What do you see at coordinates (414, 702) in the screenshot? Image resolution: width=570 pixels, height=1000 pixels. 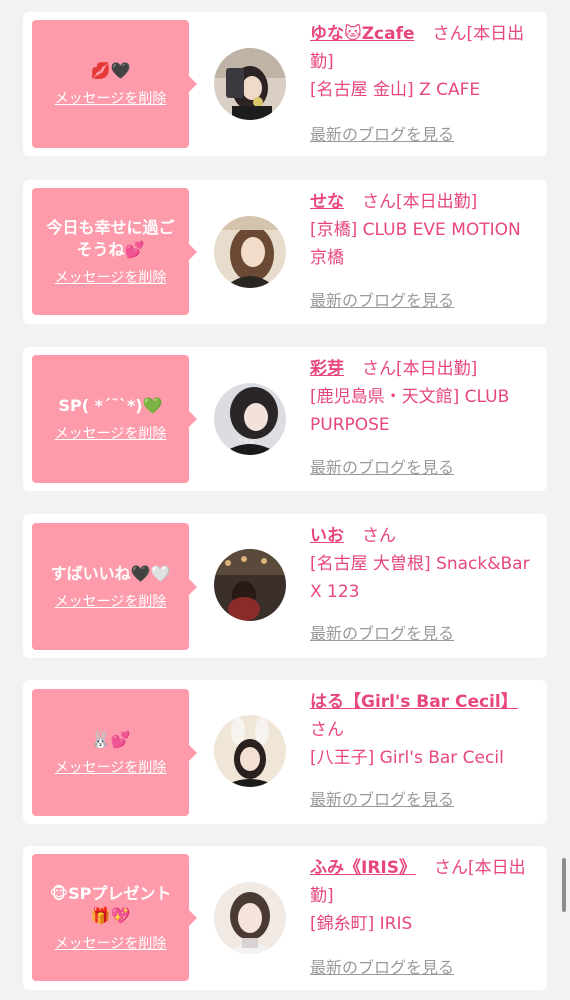 I see `host-name-link: はる【Girl's Bar Cecil】` at bounding box center [414, 702].